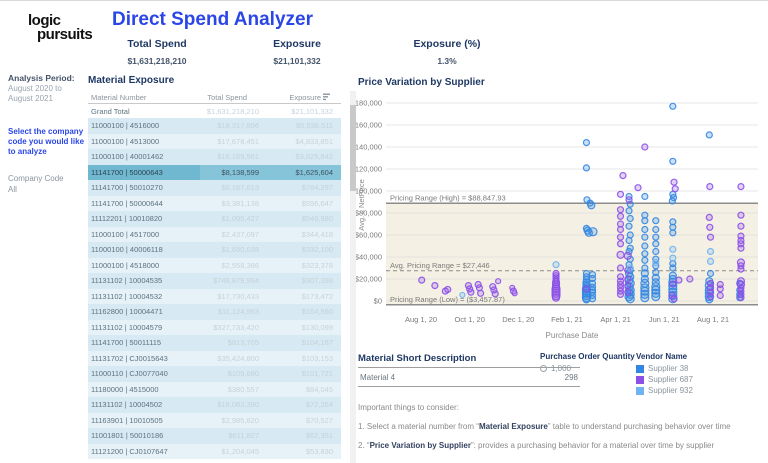 This screenshot has height=463, width=768. What do you see at coordinates (214, 451) in the screenshot?
I see `table-row: 11121200 | CJ0107647 $1,204,045 $53,830` at bounding box center [214, 451].